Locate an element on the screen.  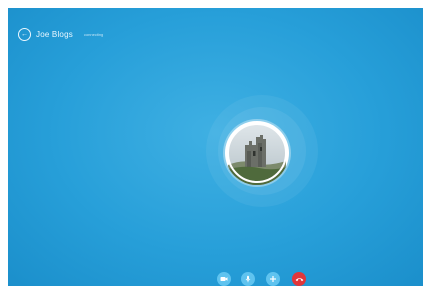
end-call-button is located at coordinates (299, 279).